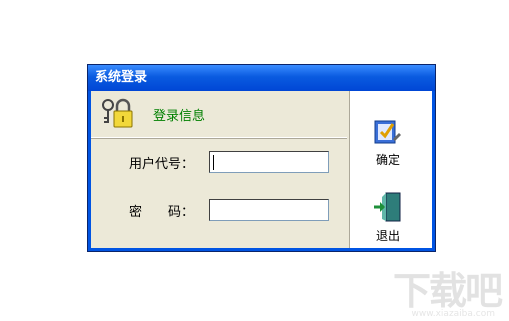 The image size is (509, 321). What do you see at coordinates (387, 132) in the screenshot?
I see `confirm-check-icon` at bounding box center [387, 132].